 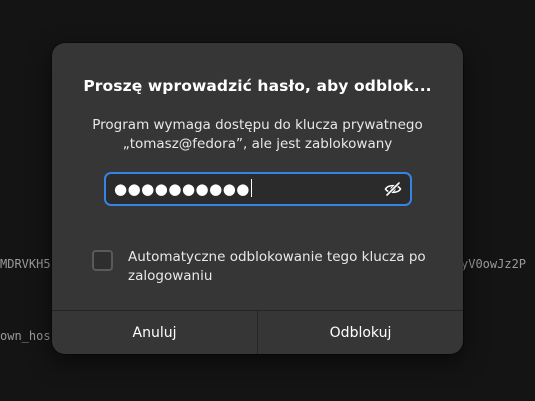 I want to click on text-caret, so click(x=251, y=188).